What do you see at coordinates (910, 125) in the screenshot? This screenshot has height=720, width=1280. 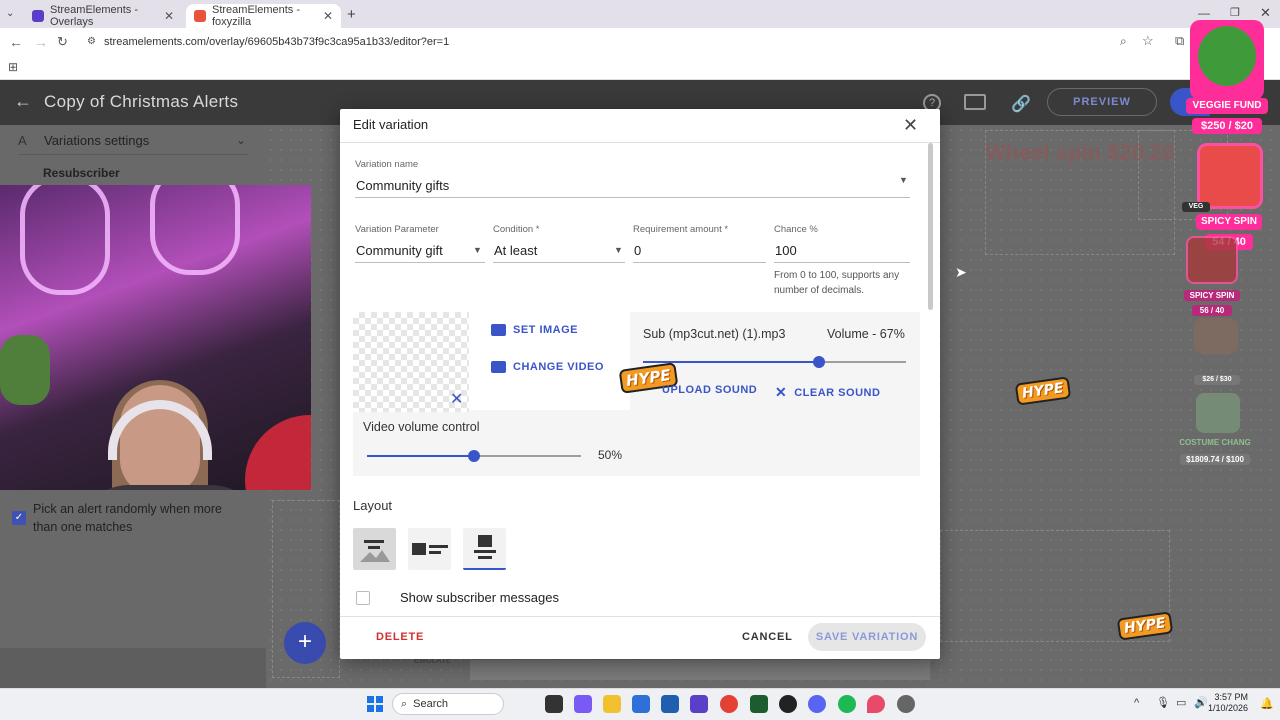 I see `close-icon: ✕` at bounding box center [910, 125].